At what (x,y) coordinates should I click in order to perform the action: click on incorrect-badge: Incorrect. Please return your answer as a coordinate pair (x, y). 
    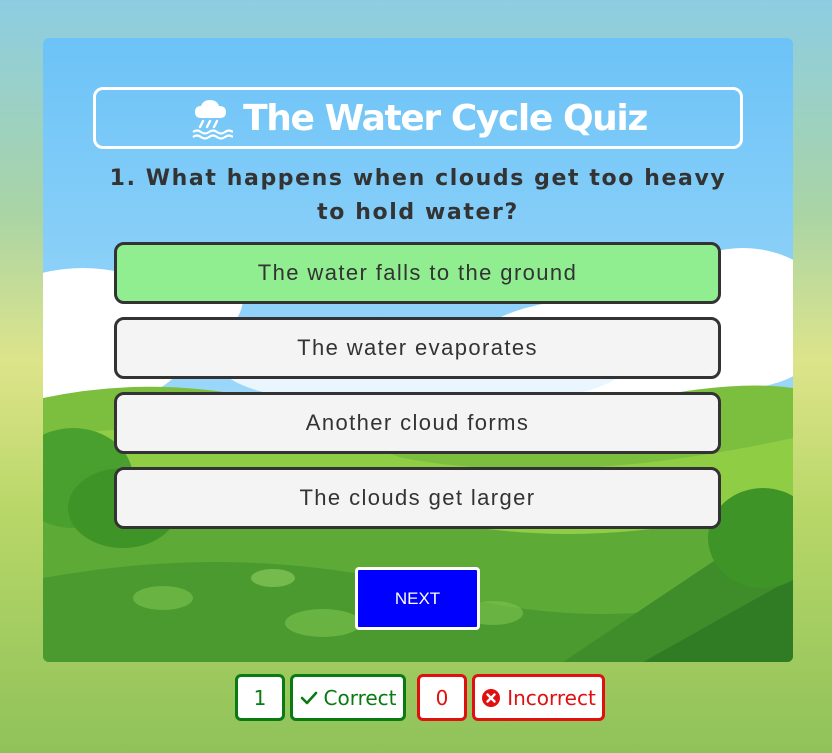
    Looking at the image, I should click on (538, 697).